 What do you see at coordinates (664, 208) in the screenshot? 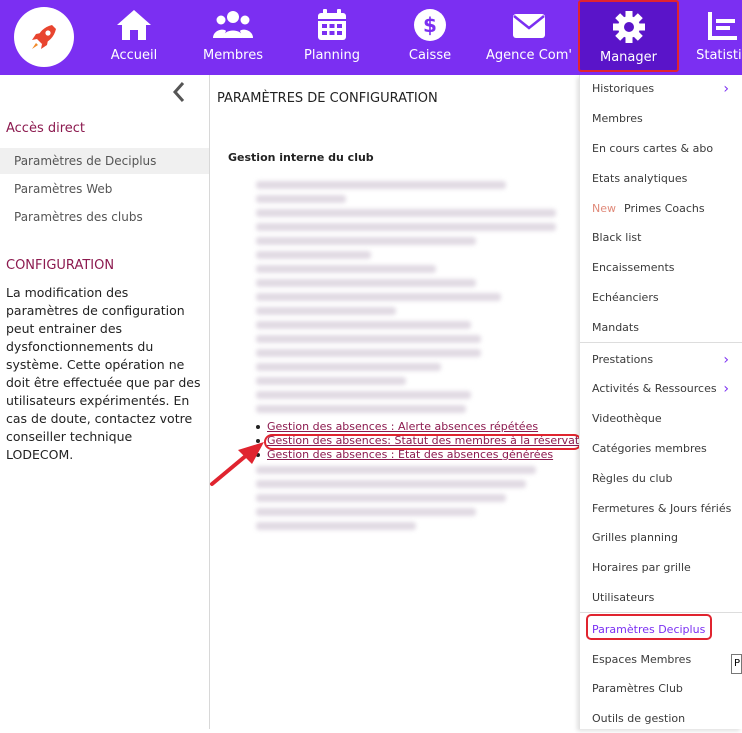
I see `menu-label: Primes Coachs` at bounding box center [664, 208].